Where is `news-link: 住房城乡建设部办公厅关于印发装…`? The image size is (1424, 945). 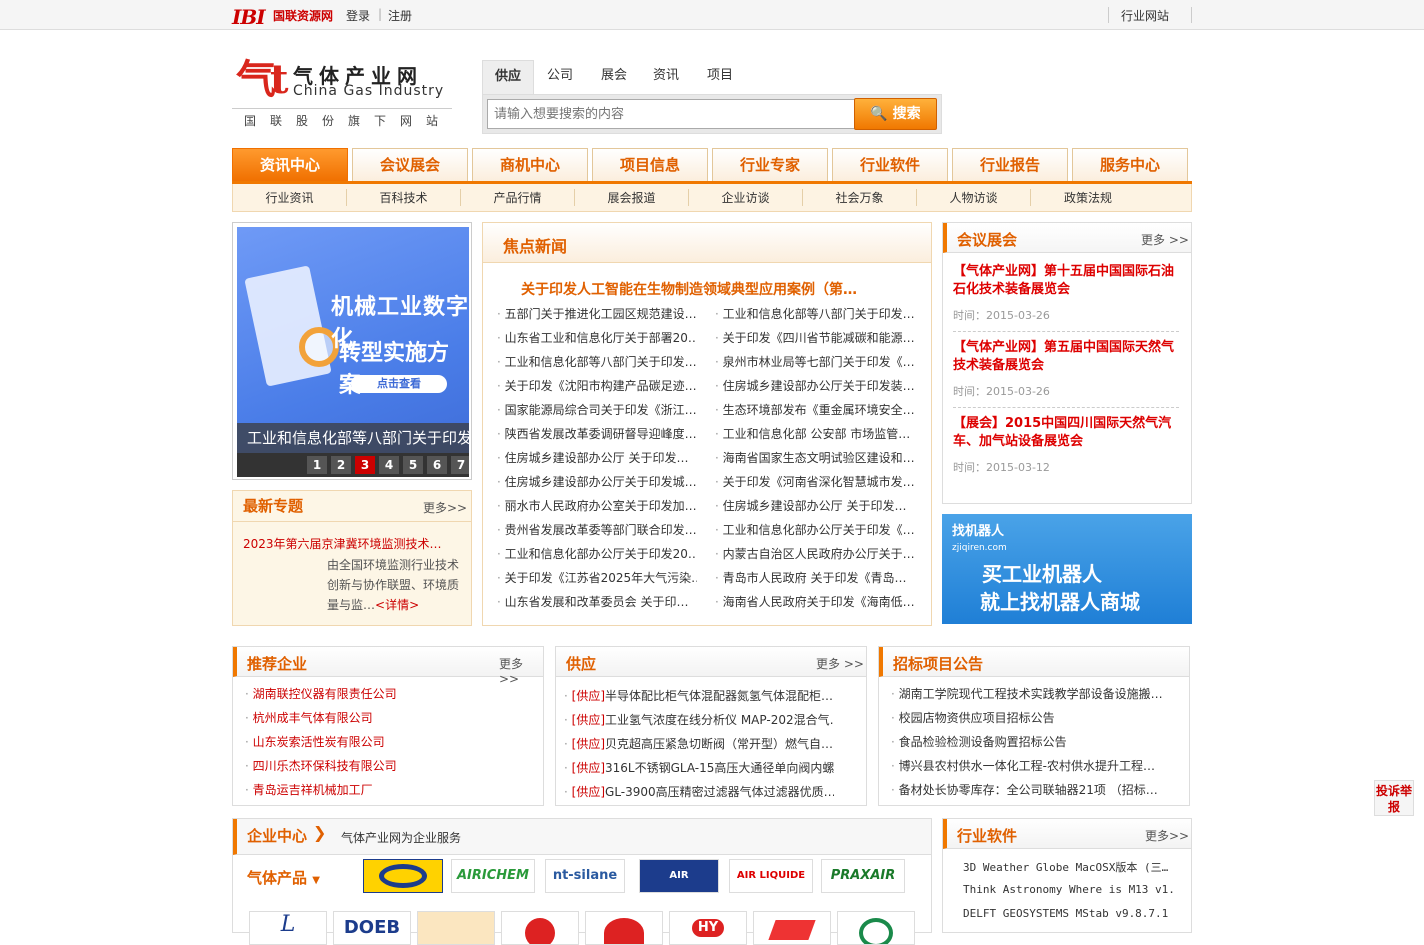
news-link: 住房城乡建设部办公厅关于印发装… is located at coordinates (815, 385).